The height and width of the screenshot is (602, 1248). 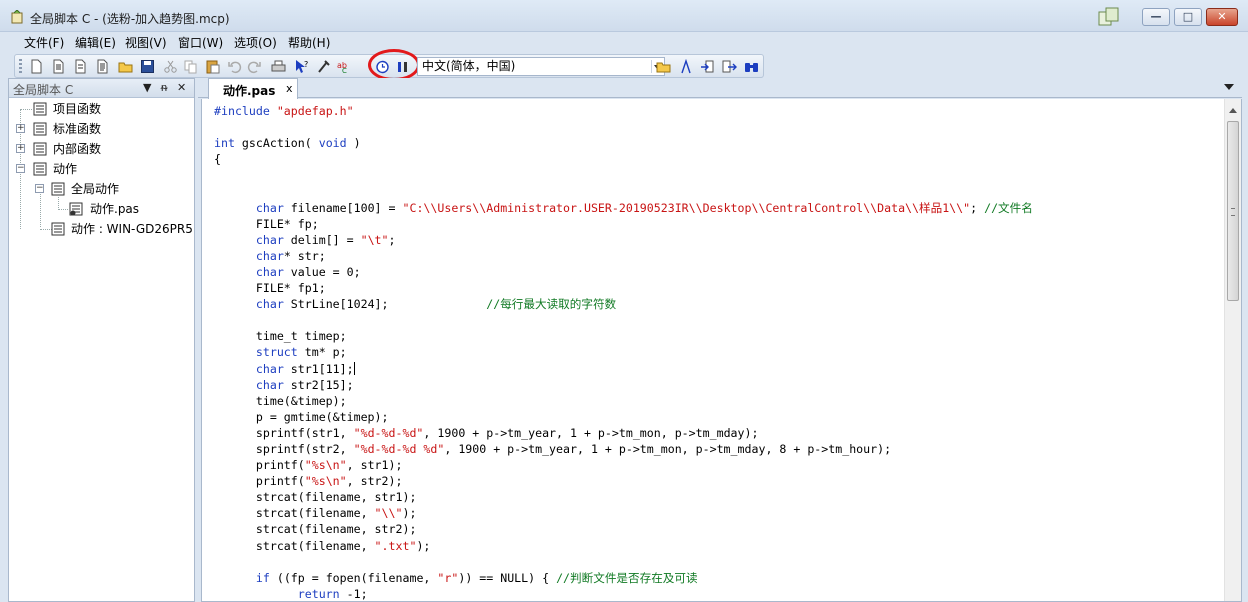 I want to click on panel-close-icon: ✕, so click(x=181, y=87).